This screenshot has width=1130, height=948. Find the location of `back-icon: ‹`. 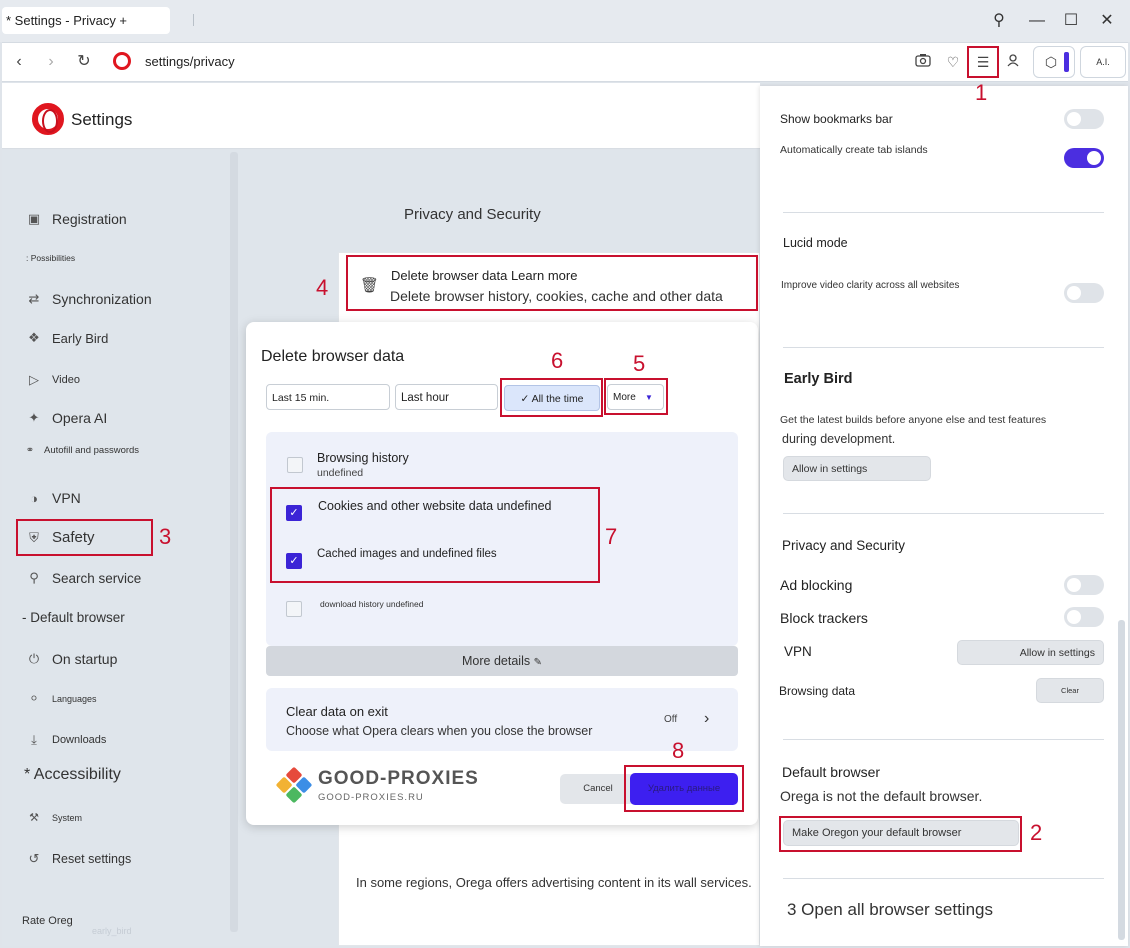

back-icon: ‹ is located at coordinates (19, 62).